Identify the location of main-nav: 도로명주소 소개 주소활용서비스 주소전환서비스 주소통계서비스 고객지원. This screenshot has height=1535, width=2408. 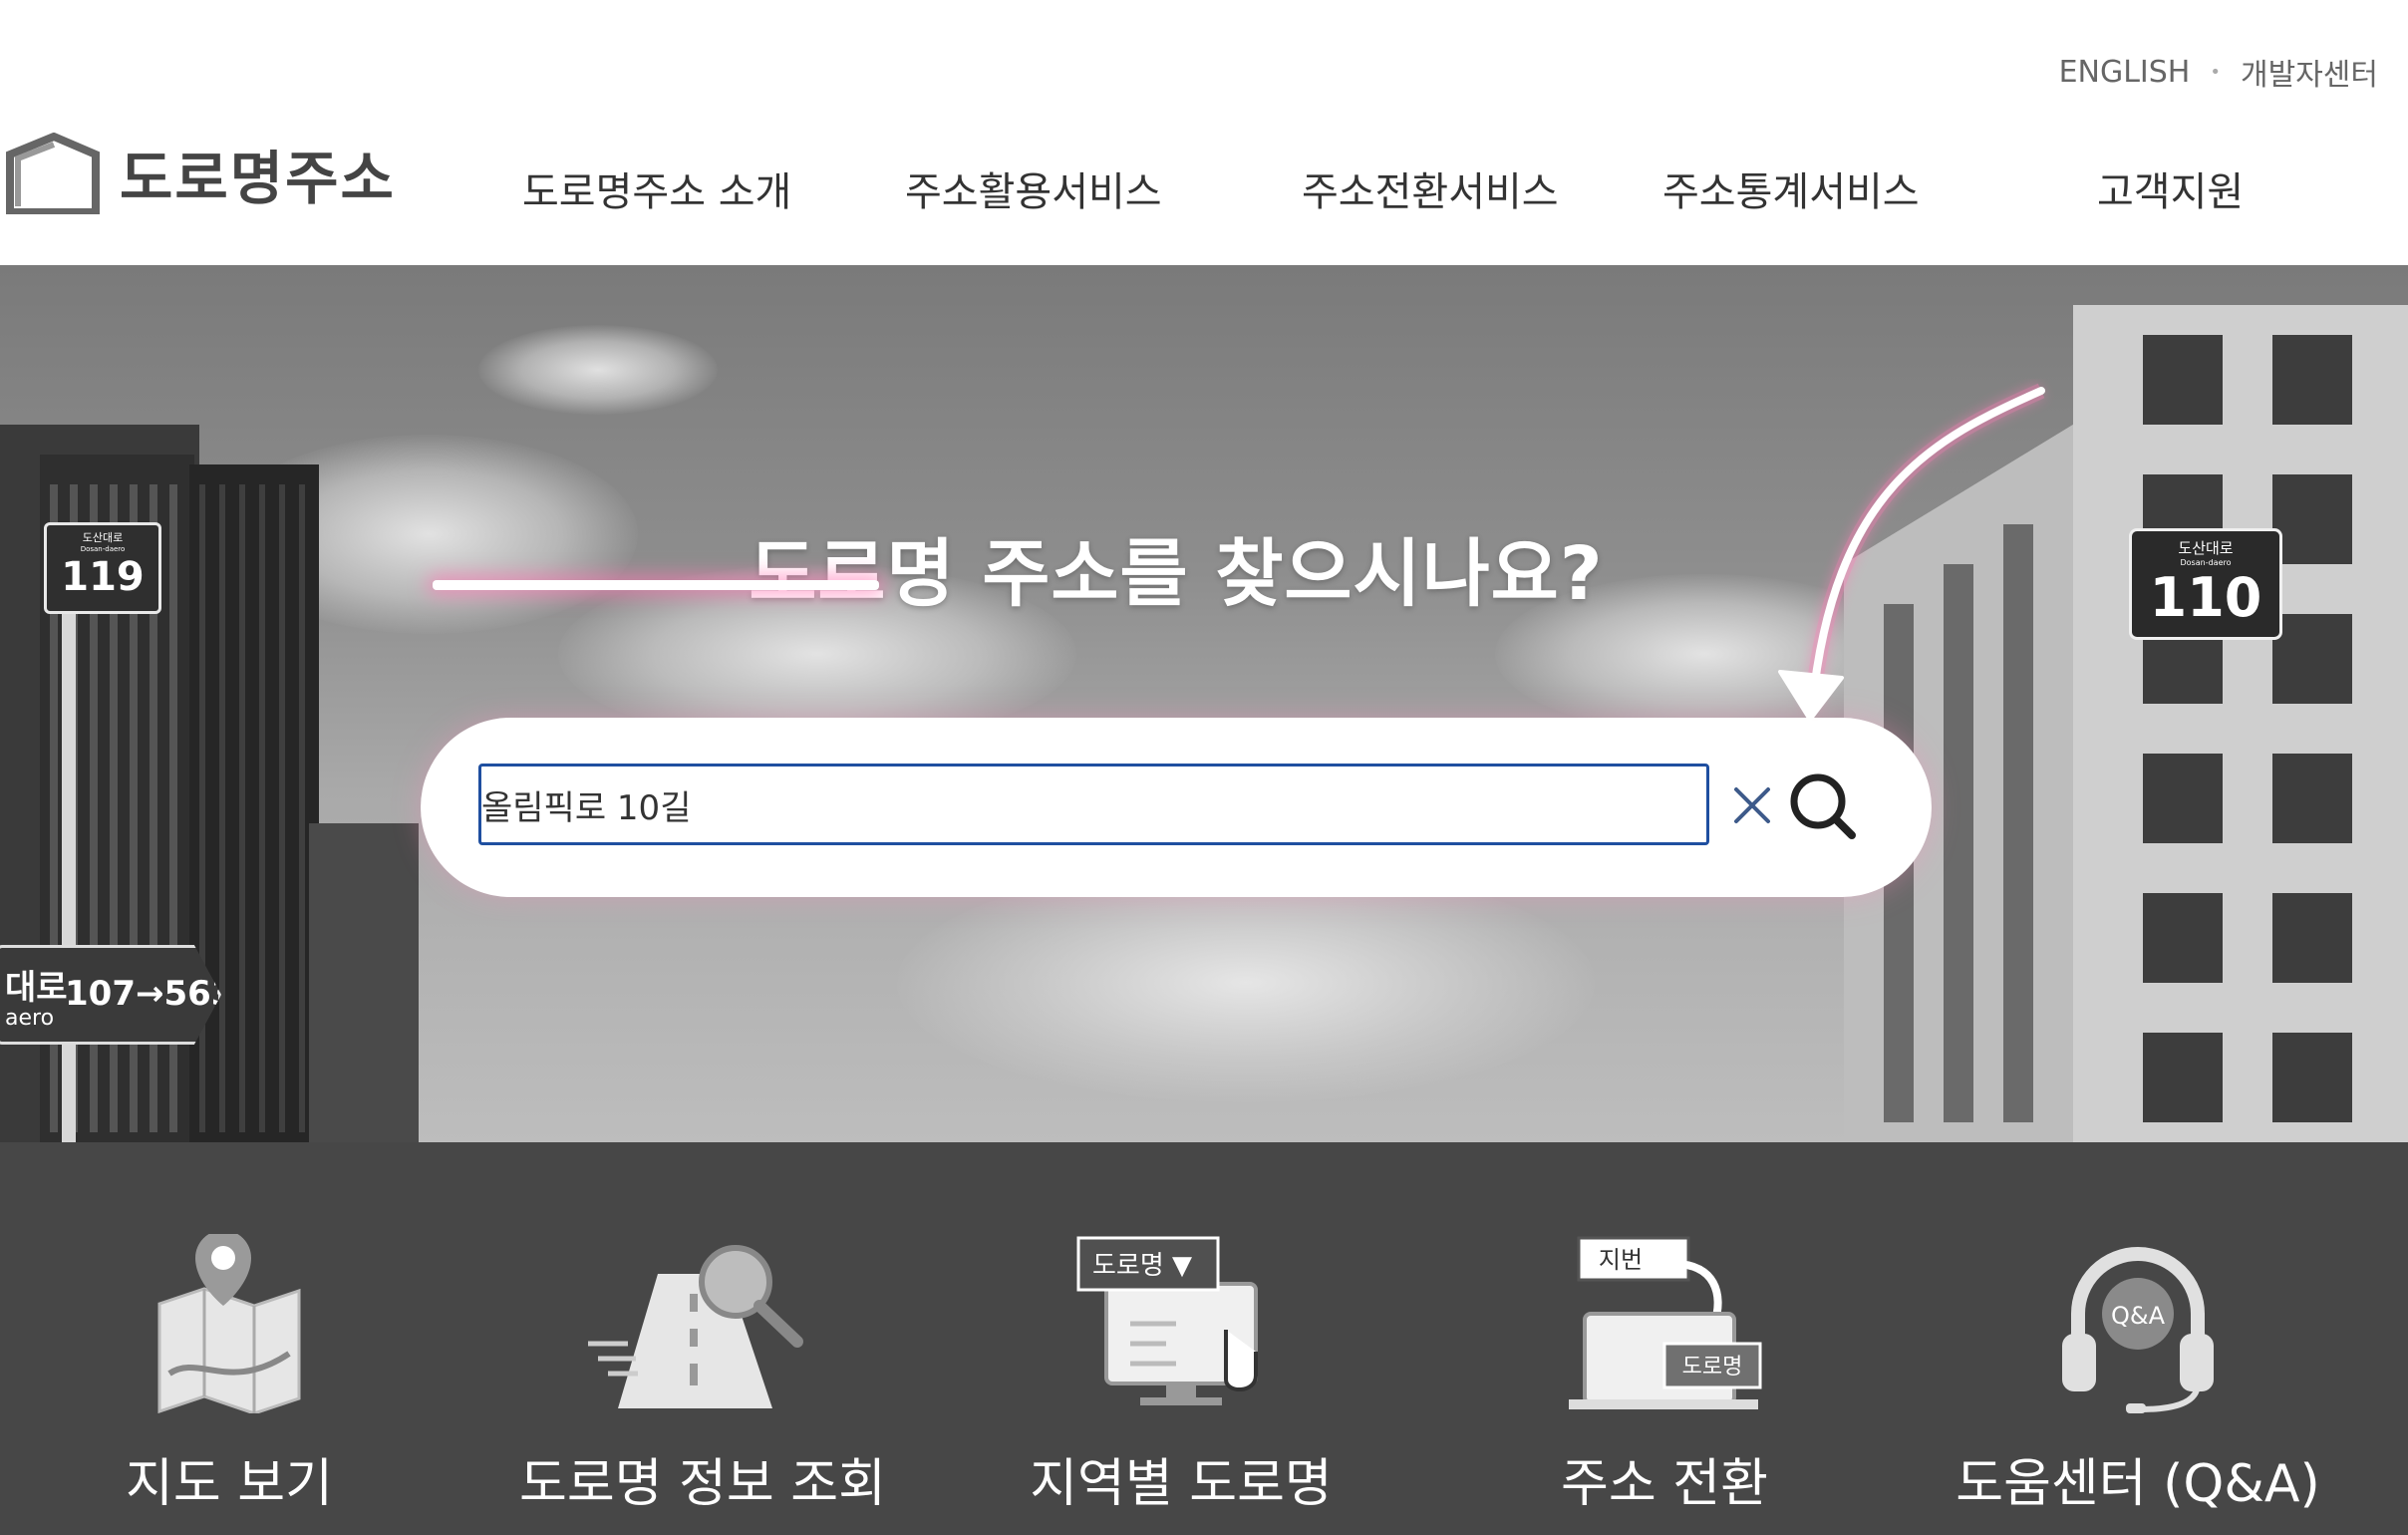
(1204, 194).